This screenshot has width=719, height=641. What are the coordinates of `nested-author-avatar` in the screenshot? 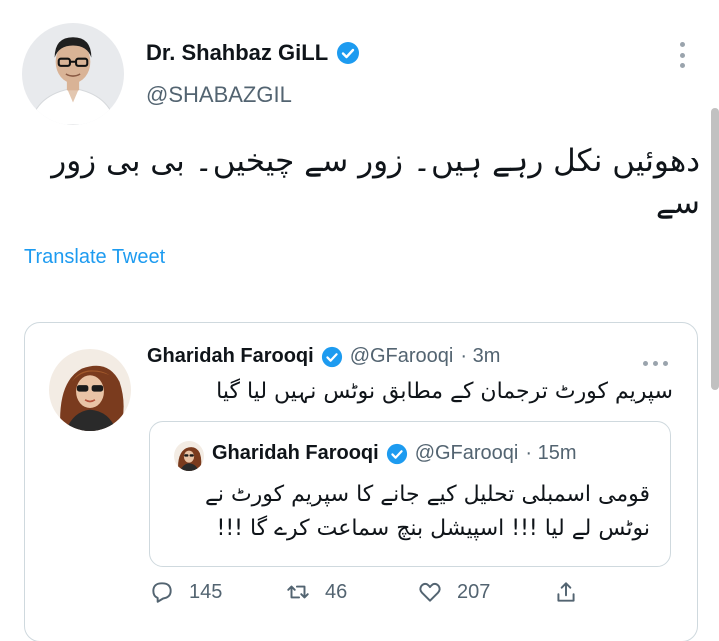 It's located at (189, 456).